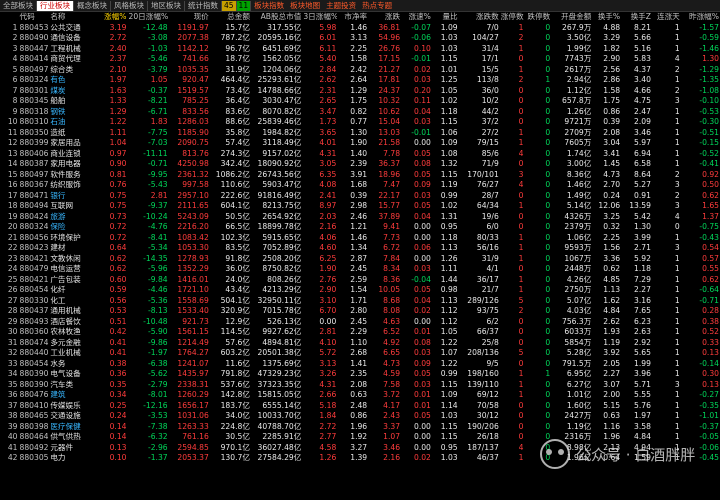  What do you see at coordinates (18, 5) in the screenshot?
I see `tab-0: 全部板块` at bounding box center [18, 5].